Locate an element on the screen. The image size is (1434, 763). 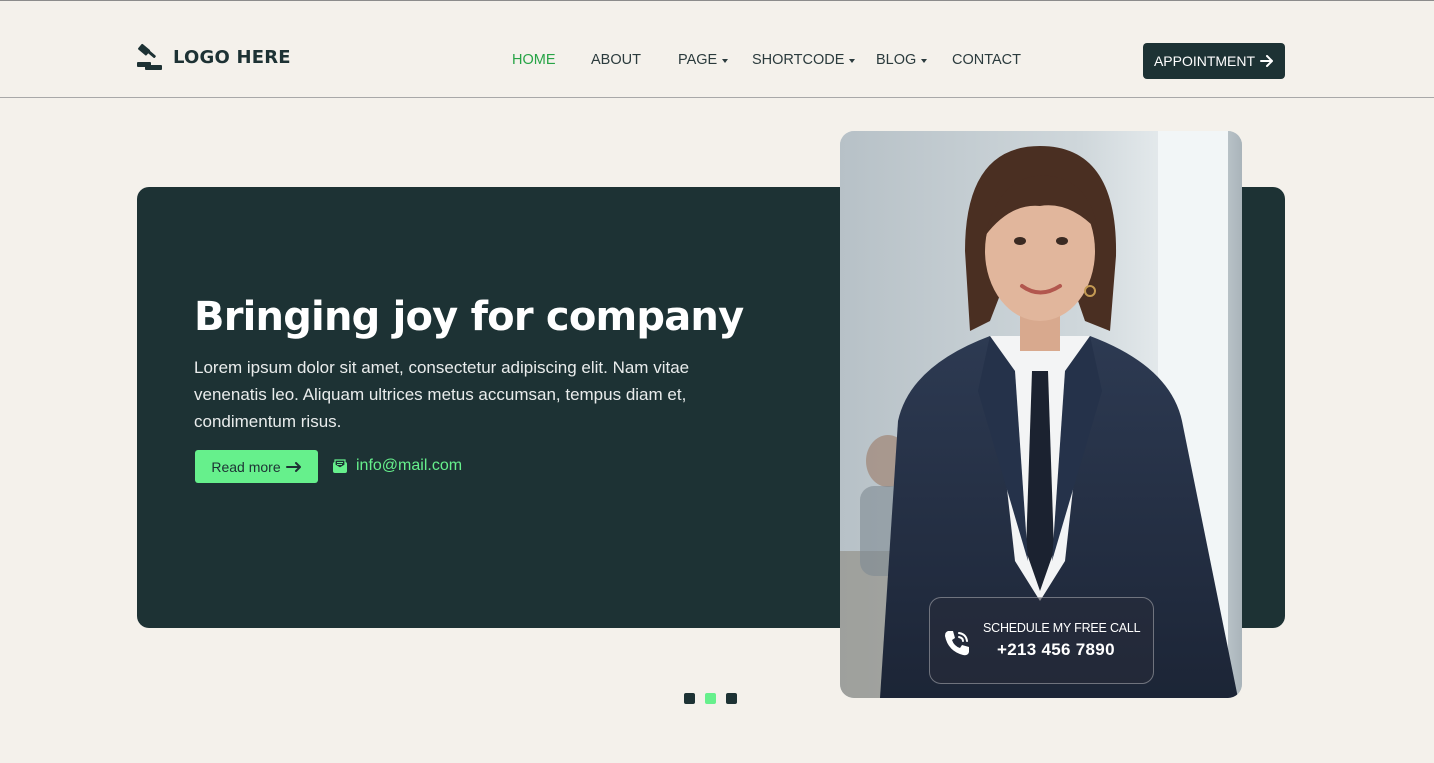
nav-item-about: ABOUT is located at coordinates (616, 60).